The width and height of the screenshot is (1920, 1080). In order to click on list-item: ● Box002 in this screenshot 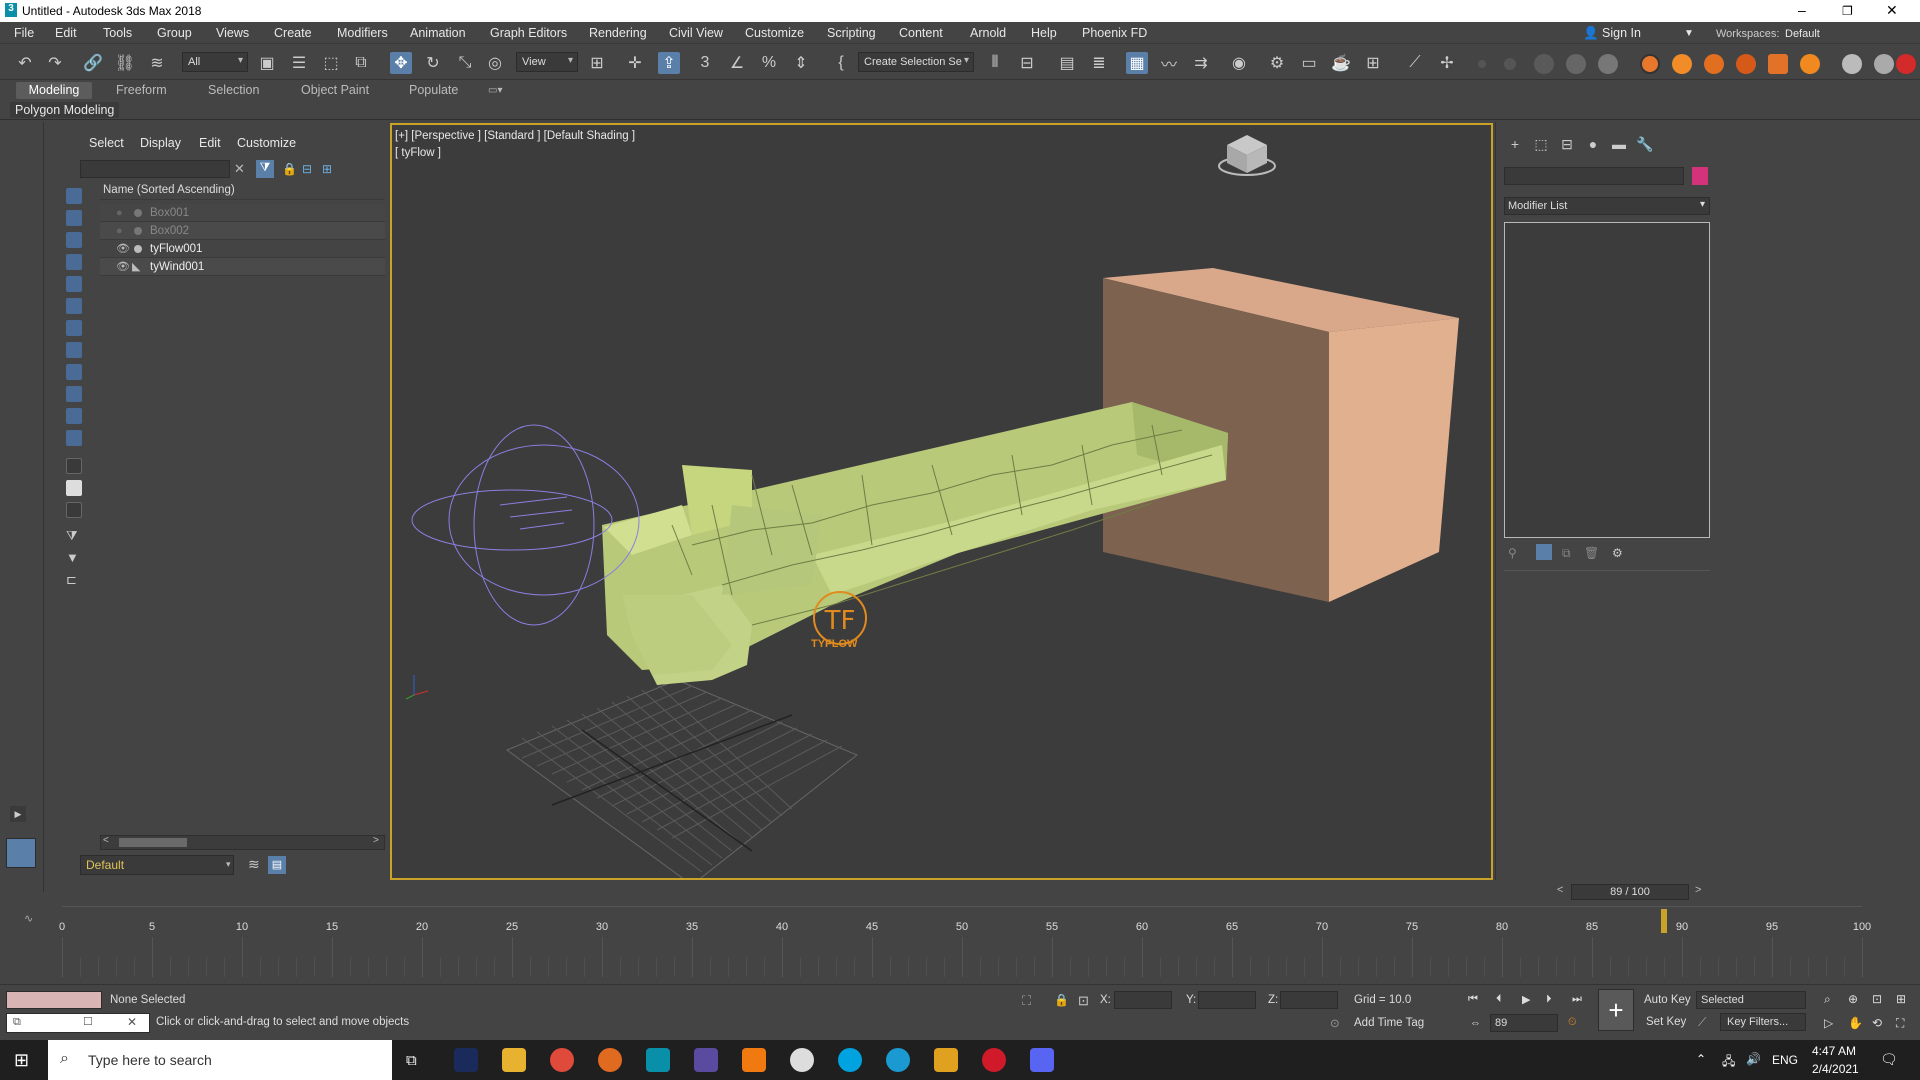, I will do `click(242, 231)`.